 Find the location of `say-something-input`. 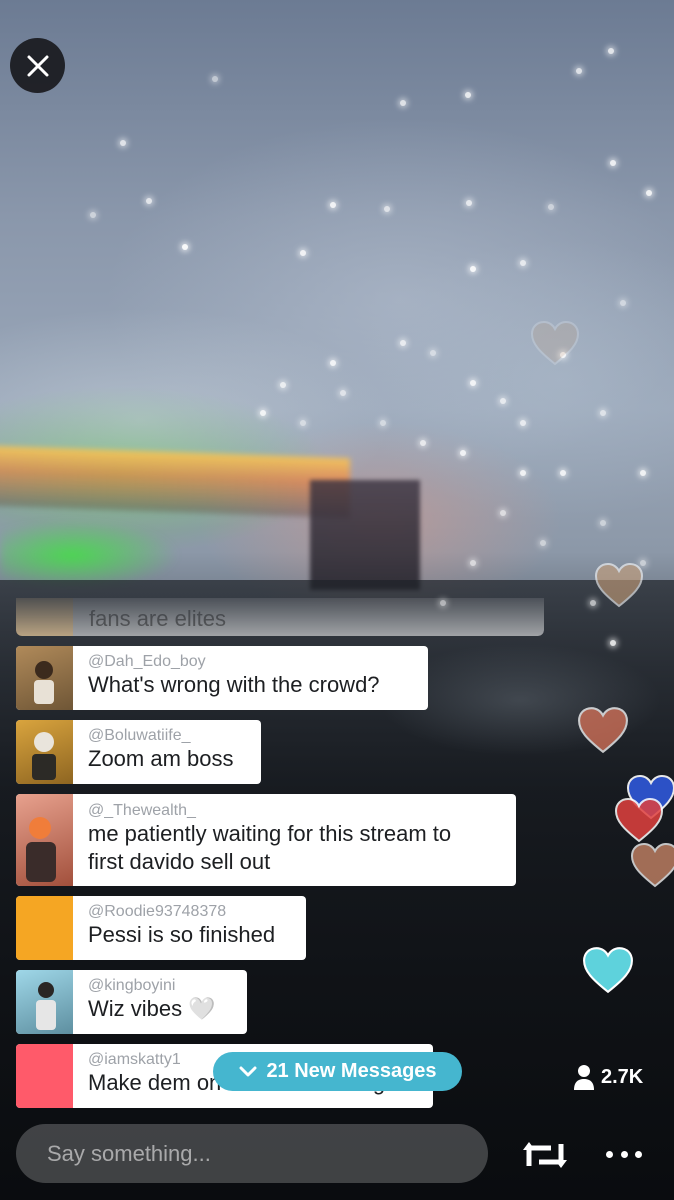

say-something-input is located at coordinates (252, 1153).